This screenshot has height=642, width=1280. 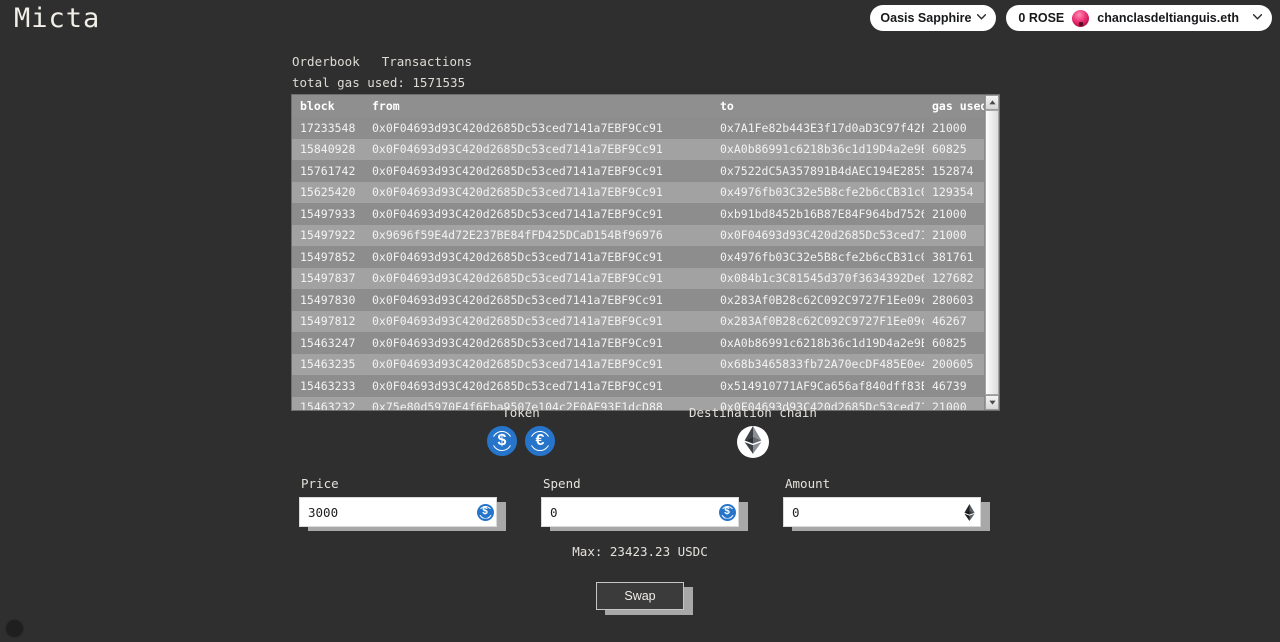 What do you see at coordinates (634, 512) in the screenshot?
I see `spend-input` at bounding box center [634, 512].